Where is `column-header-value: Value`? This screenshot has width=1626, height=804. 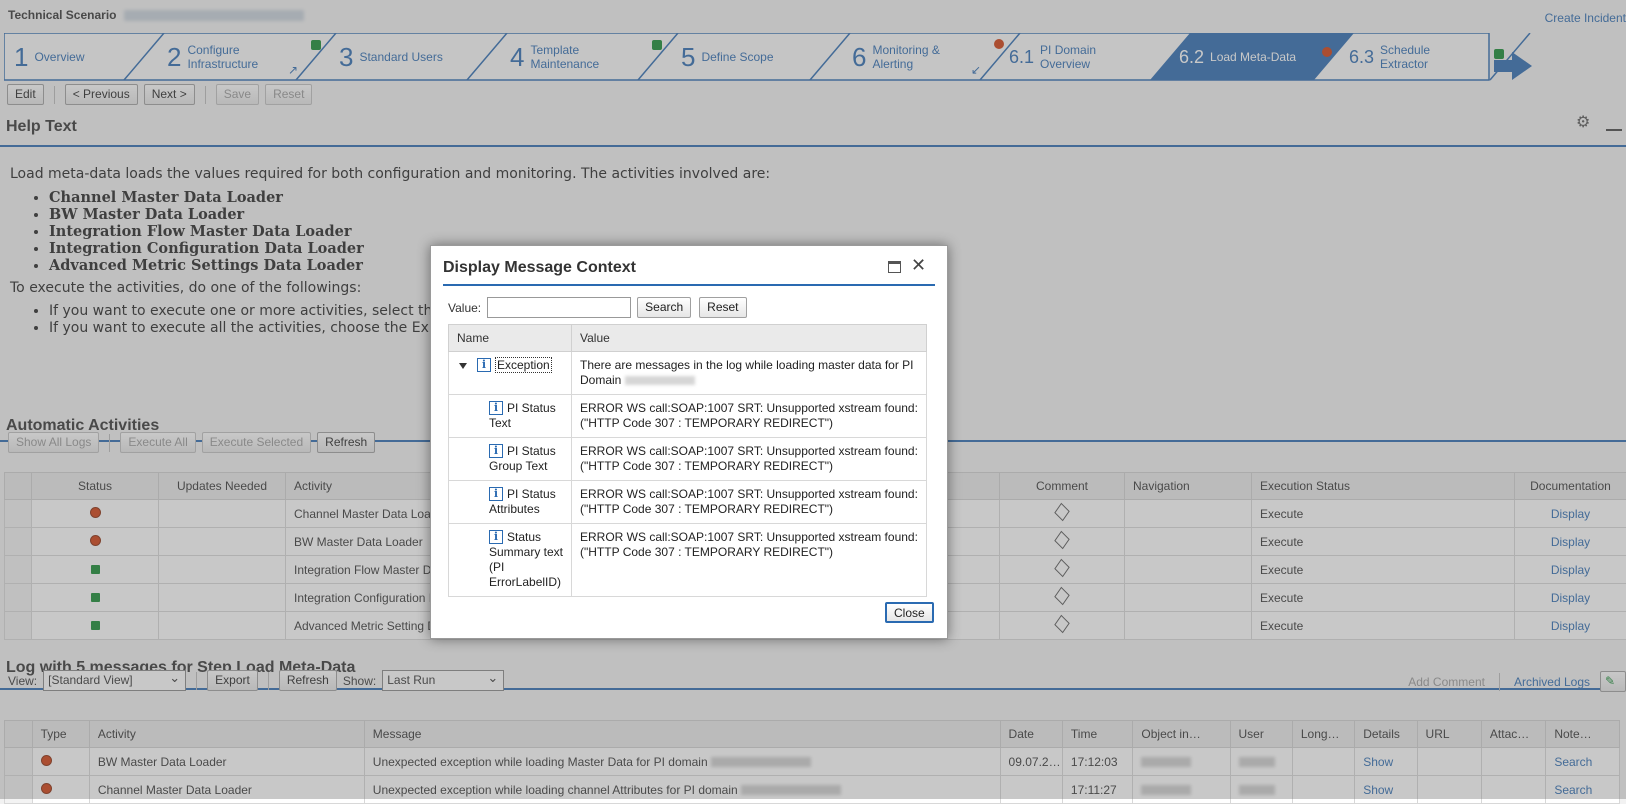 column-header-value: Value is located at coordinates (749, 338).